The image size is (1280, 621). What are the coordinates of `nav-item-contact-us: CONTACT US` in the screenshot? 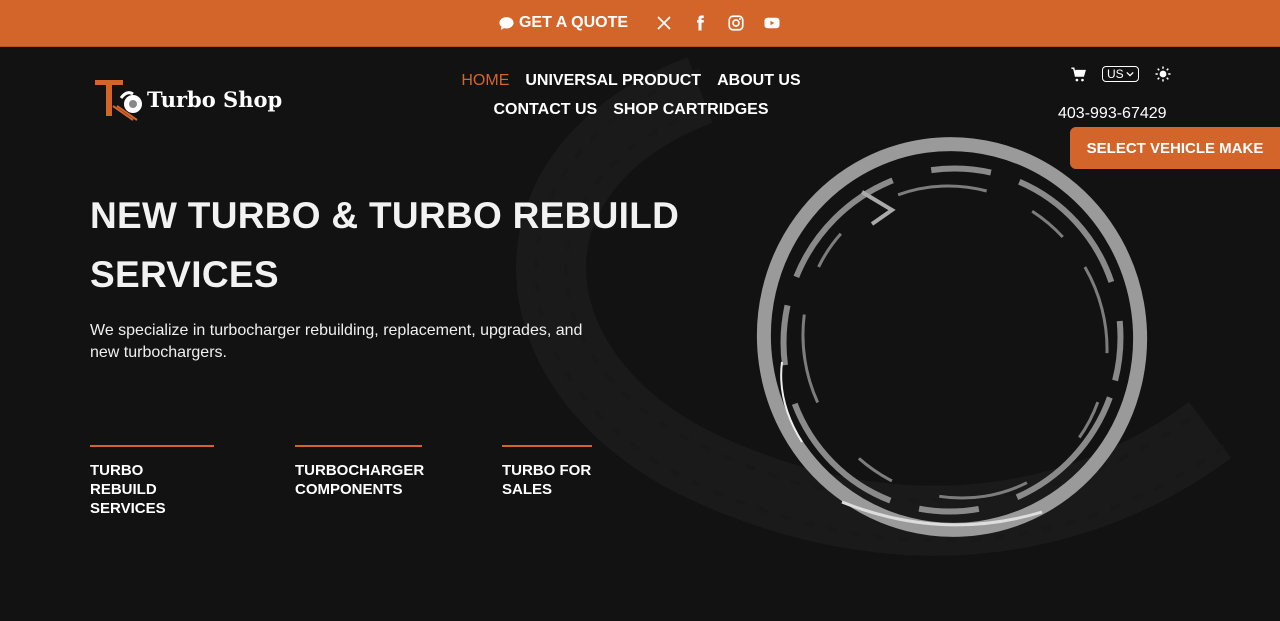 It's located at (546, 109).